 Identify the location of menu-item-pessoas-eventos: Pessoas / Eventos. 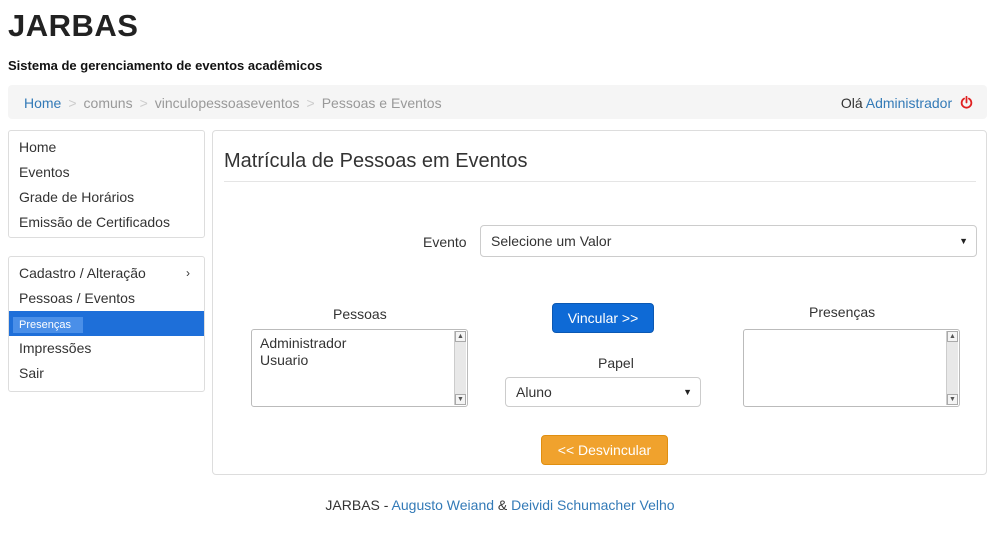
(106, 298).